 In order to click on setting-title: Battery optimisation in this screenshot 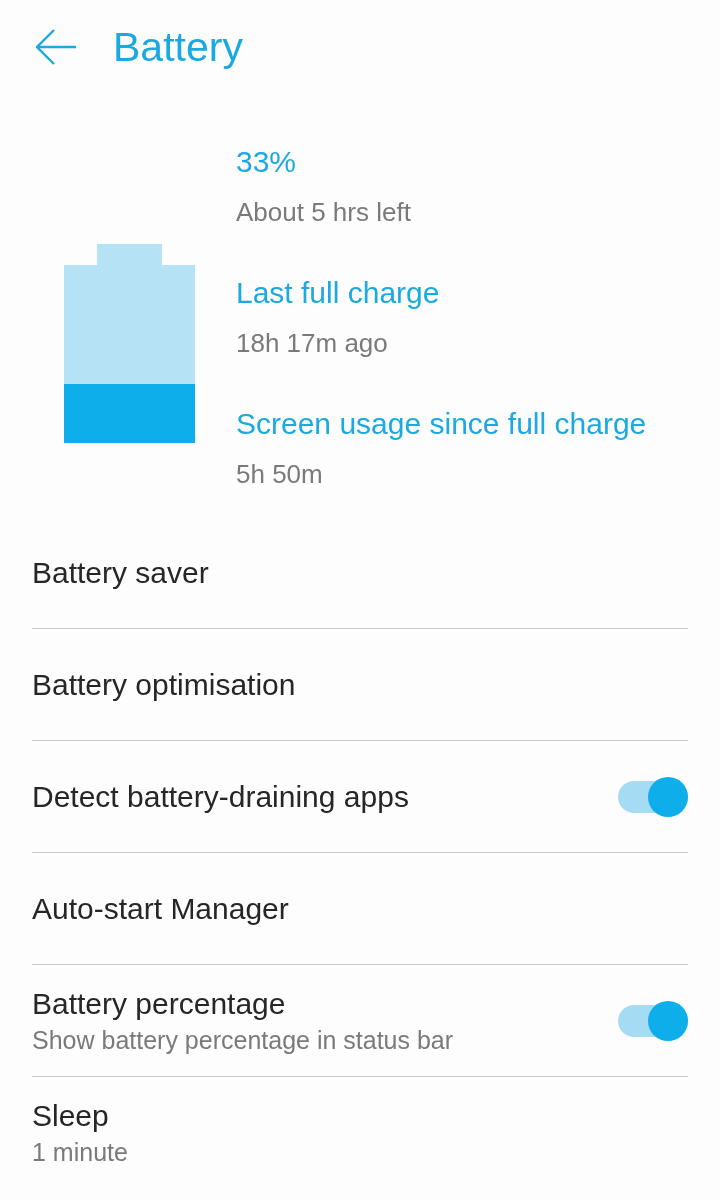, I will do `click(164, 684)`.